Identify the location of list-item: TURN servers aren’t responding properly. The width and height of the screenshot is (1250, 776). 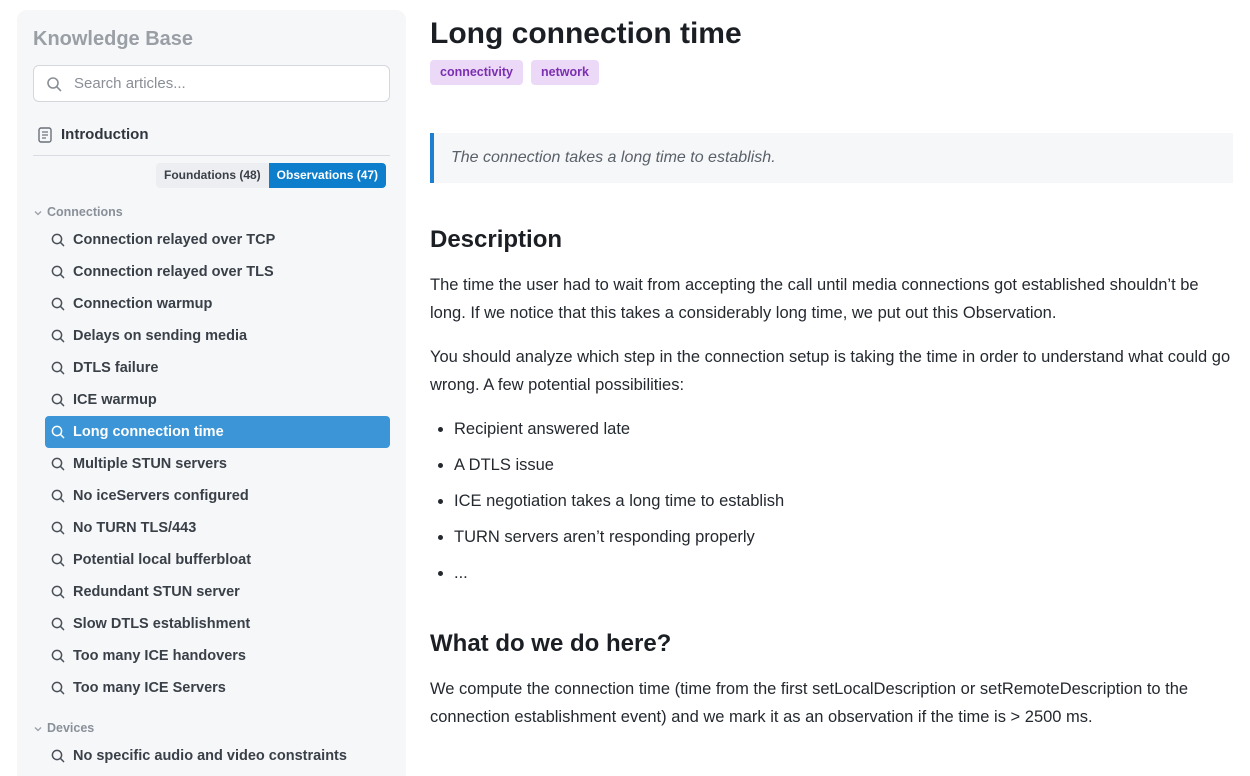
(610, 541).